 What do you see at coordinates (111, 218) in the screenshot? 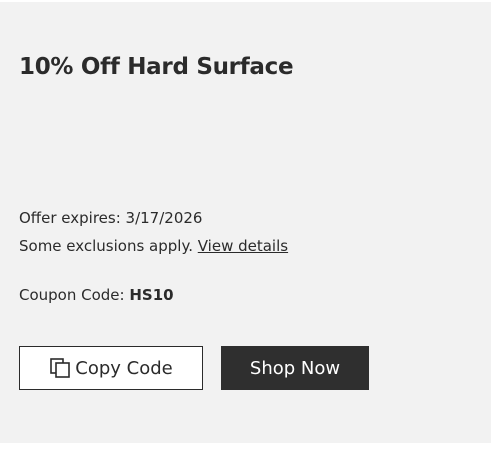
I see `offer-expiration: Offer expires: 3/17/2026` at bounding box center [111, 218].